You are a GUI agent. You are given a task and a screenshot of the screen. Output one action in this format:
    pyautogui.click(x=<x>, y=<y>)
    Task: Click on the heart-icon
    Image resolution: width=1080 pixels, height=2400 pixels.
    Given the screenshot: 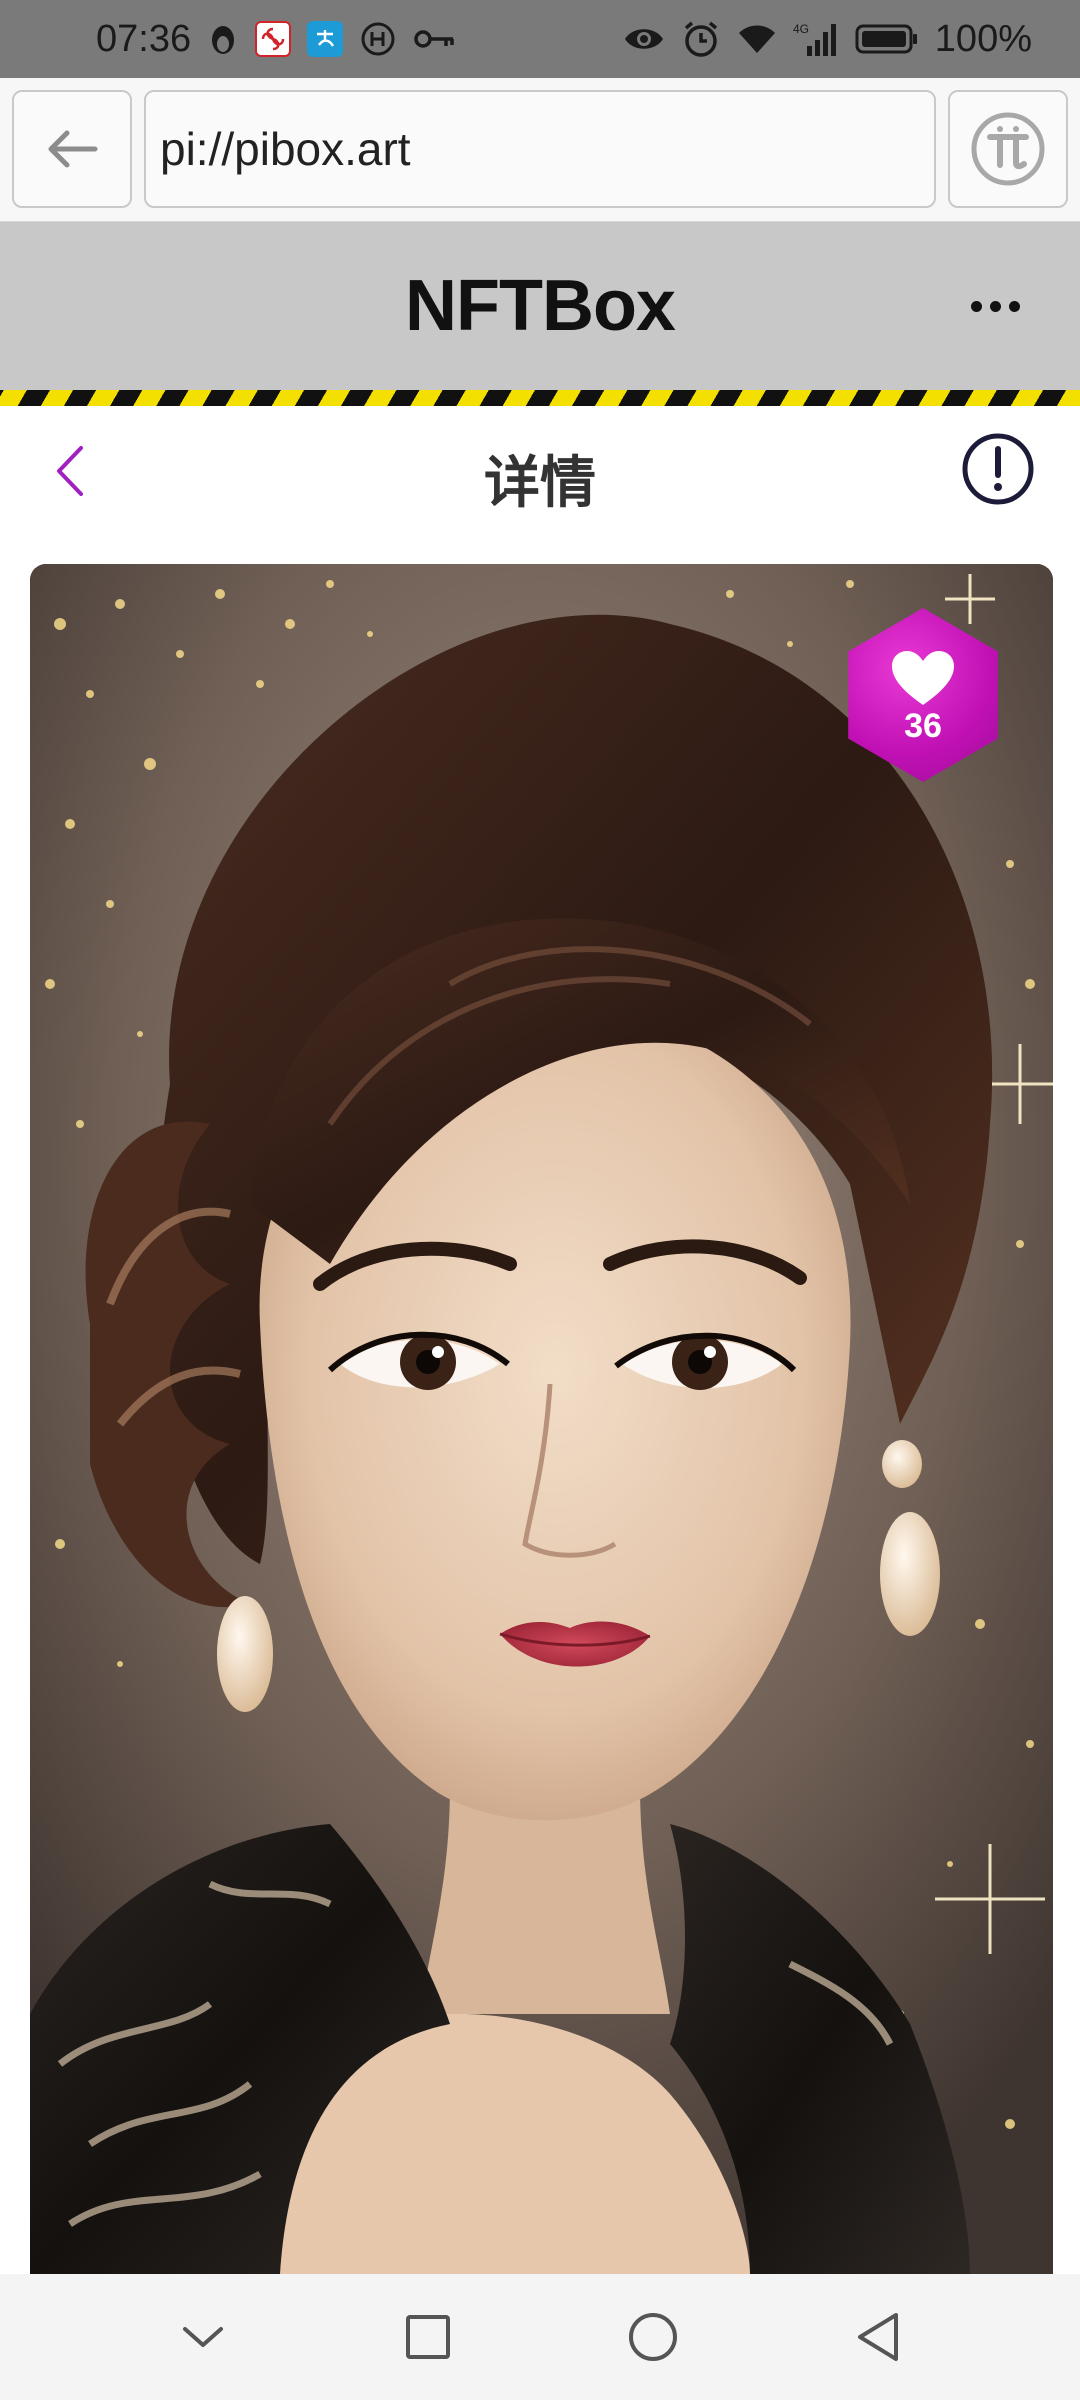 What is the action you would take?
    pyautogui.click(x=923, y=677)
    